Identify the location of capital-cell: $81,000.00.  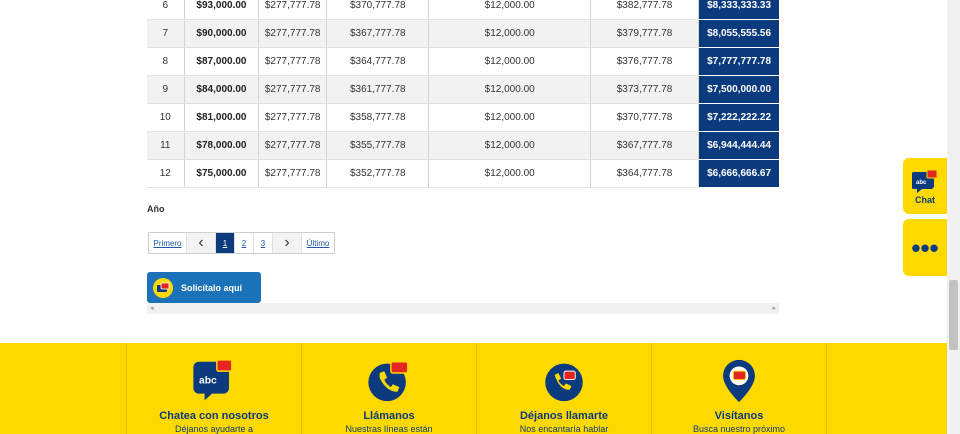
(222, 117).